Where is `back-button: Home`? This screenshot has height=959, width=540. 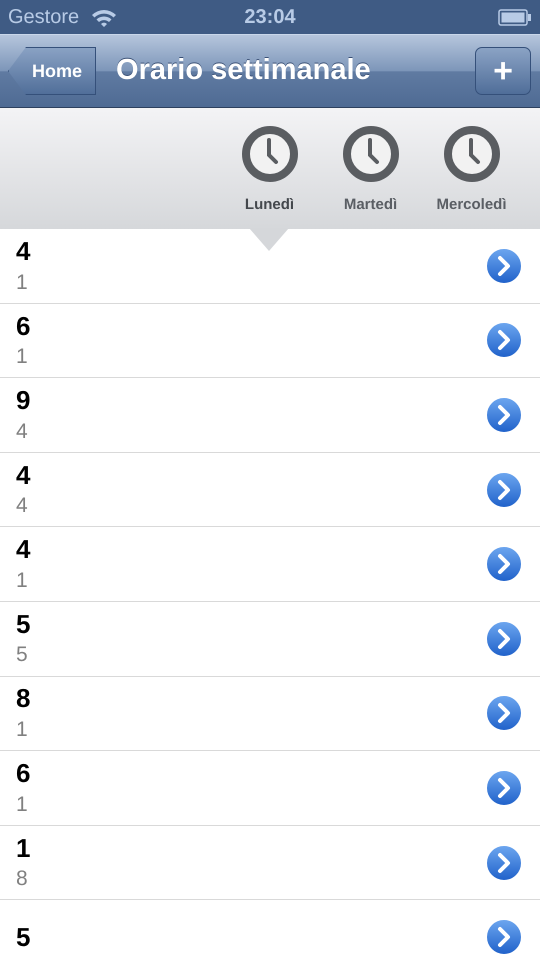 back-button: Home is located at coordinates (52, 71).